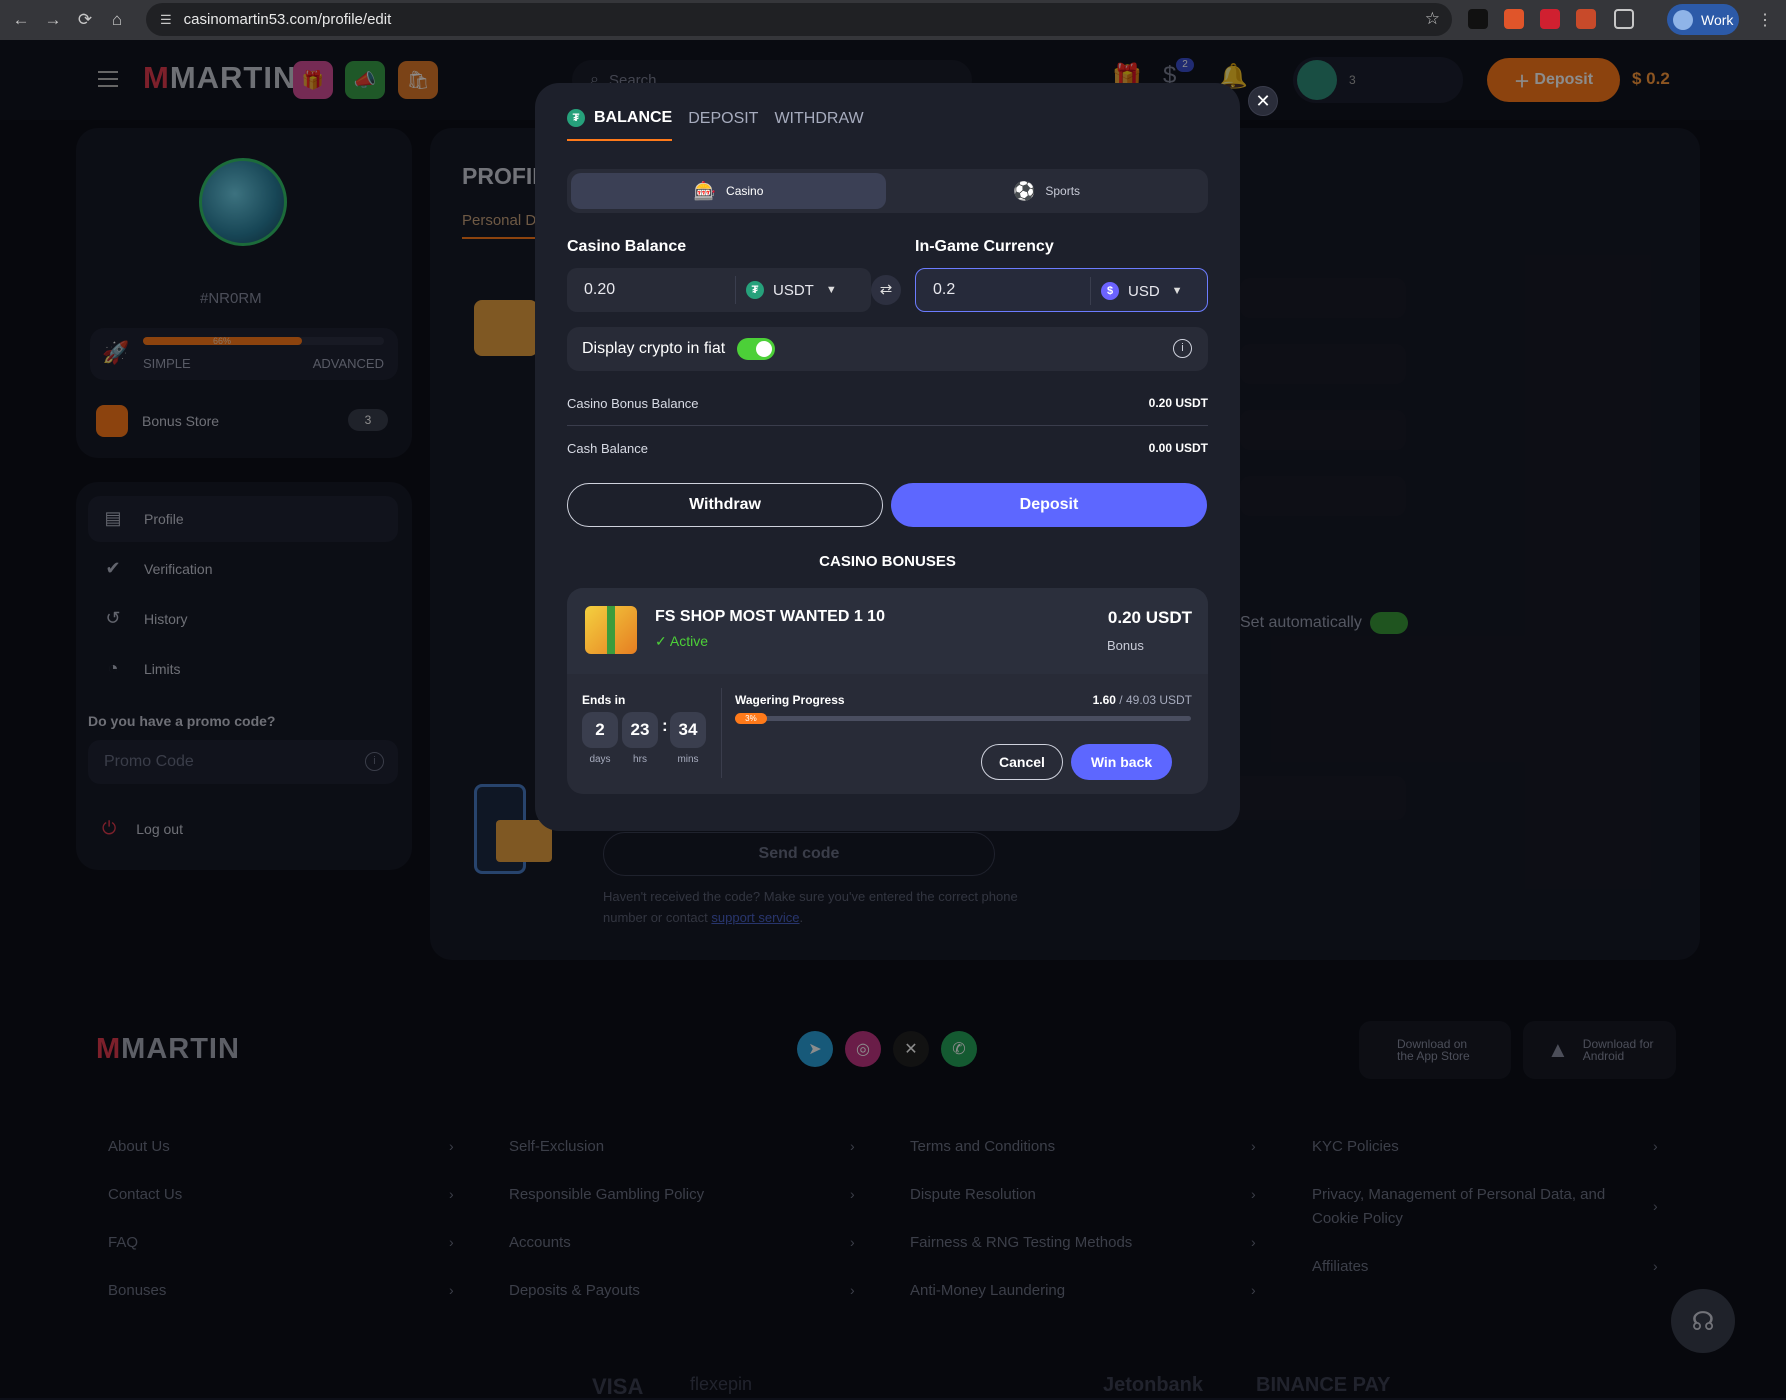 This screenshot has width=1786, height=1400. I want to click on row-label: Cash Balance, so click(607, 448).